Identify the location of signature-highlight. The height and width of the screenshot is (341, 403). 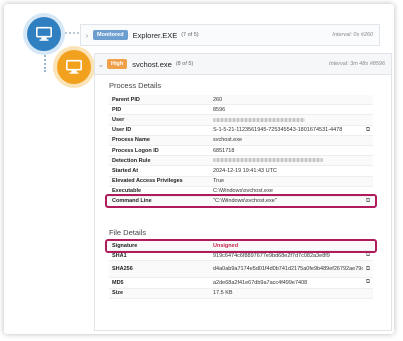
(241, 246).